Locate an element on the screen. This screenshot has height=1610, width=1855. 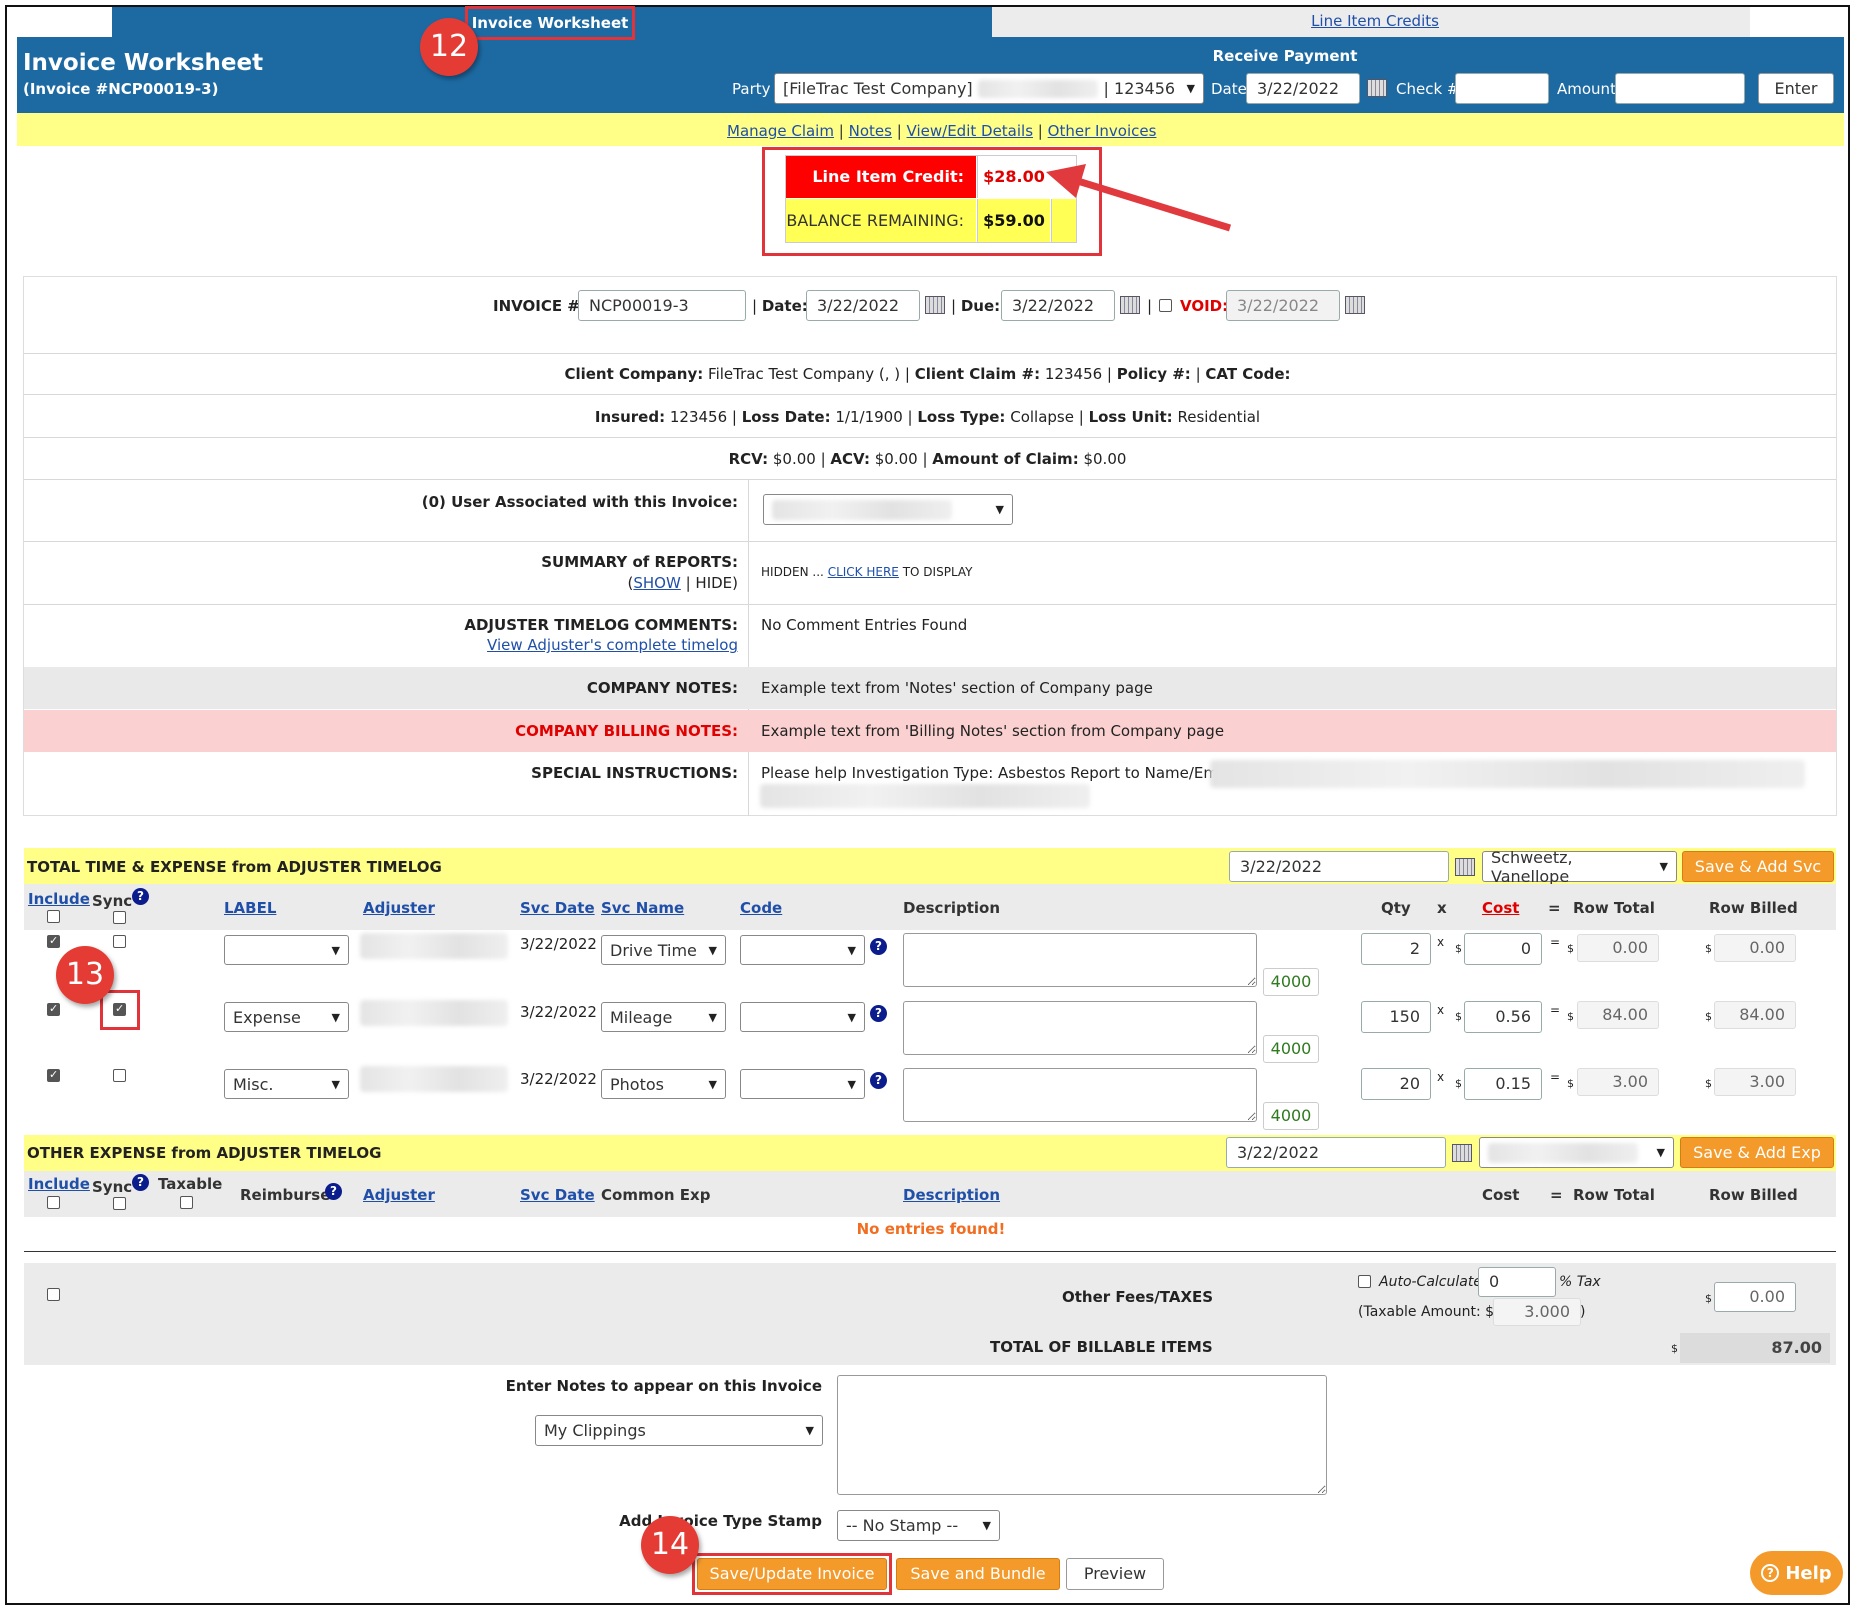
gl-code-value: 4000 is located at coordinates (1291, 1049).